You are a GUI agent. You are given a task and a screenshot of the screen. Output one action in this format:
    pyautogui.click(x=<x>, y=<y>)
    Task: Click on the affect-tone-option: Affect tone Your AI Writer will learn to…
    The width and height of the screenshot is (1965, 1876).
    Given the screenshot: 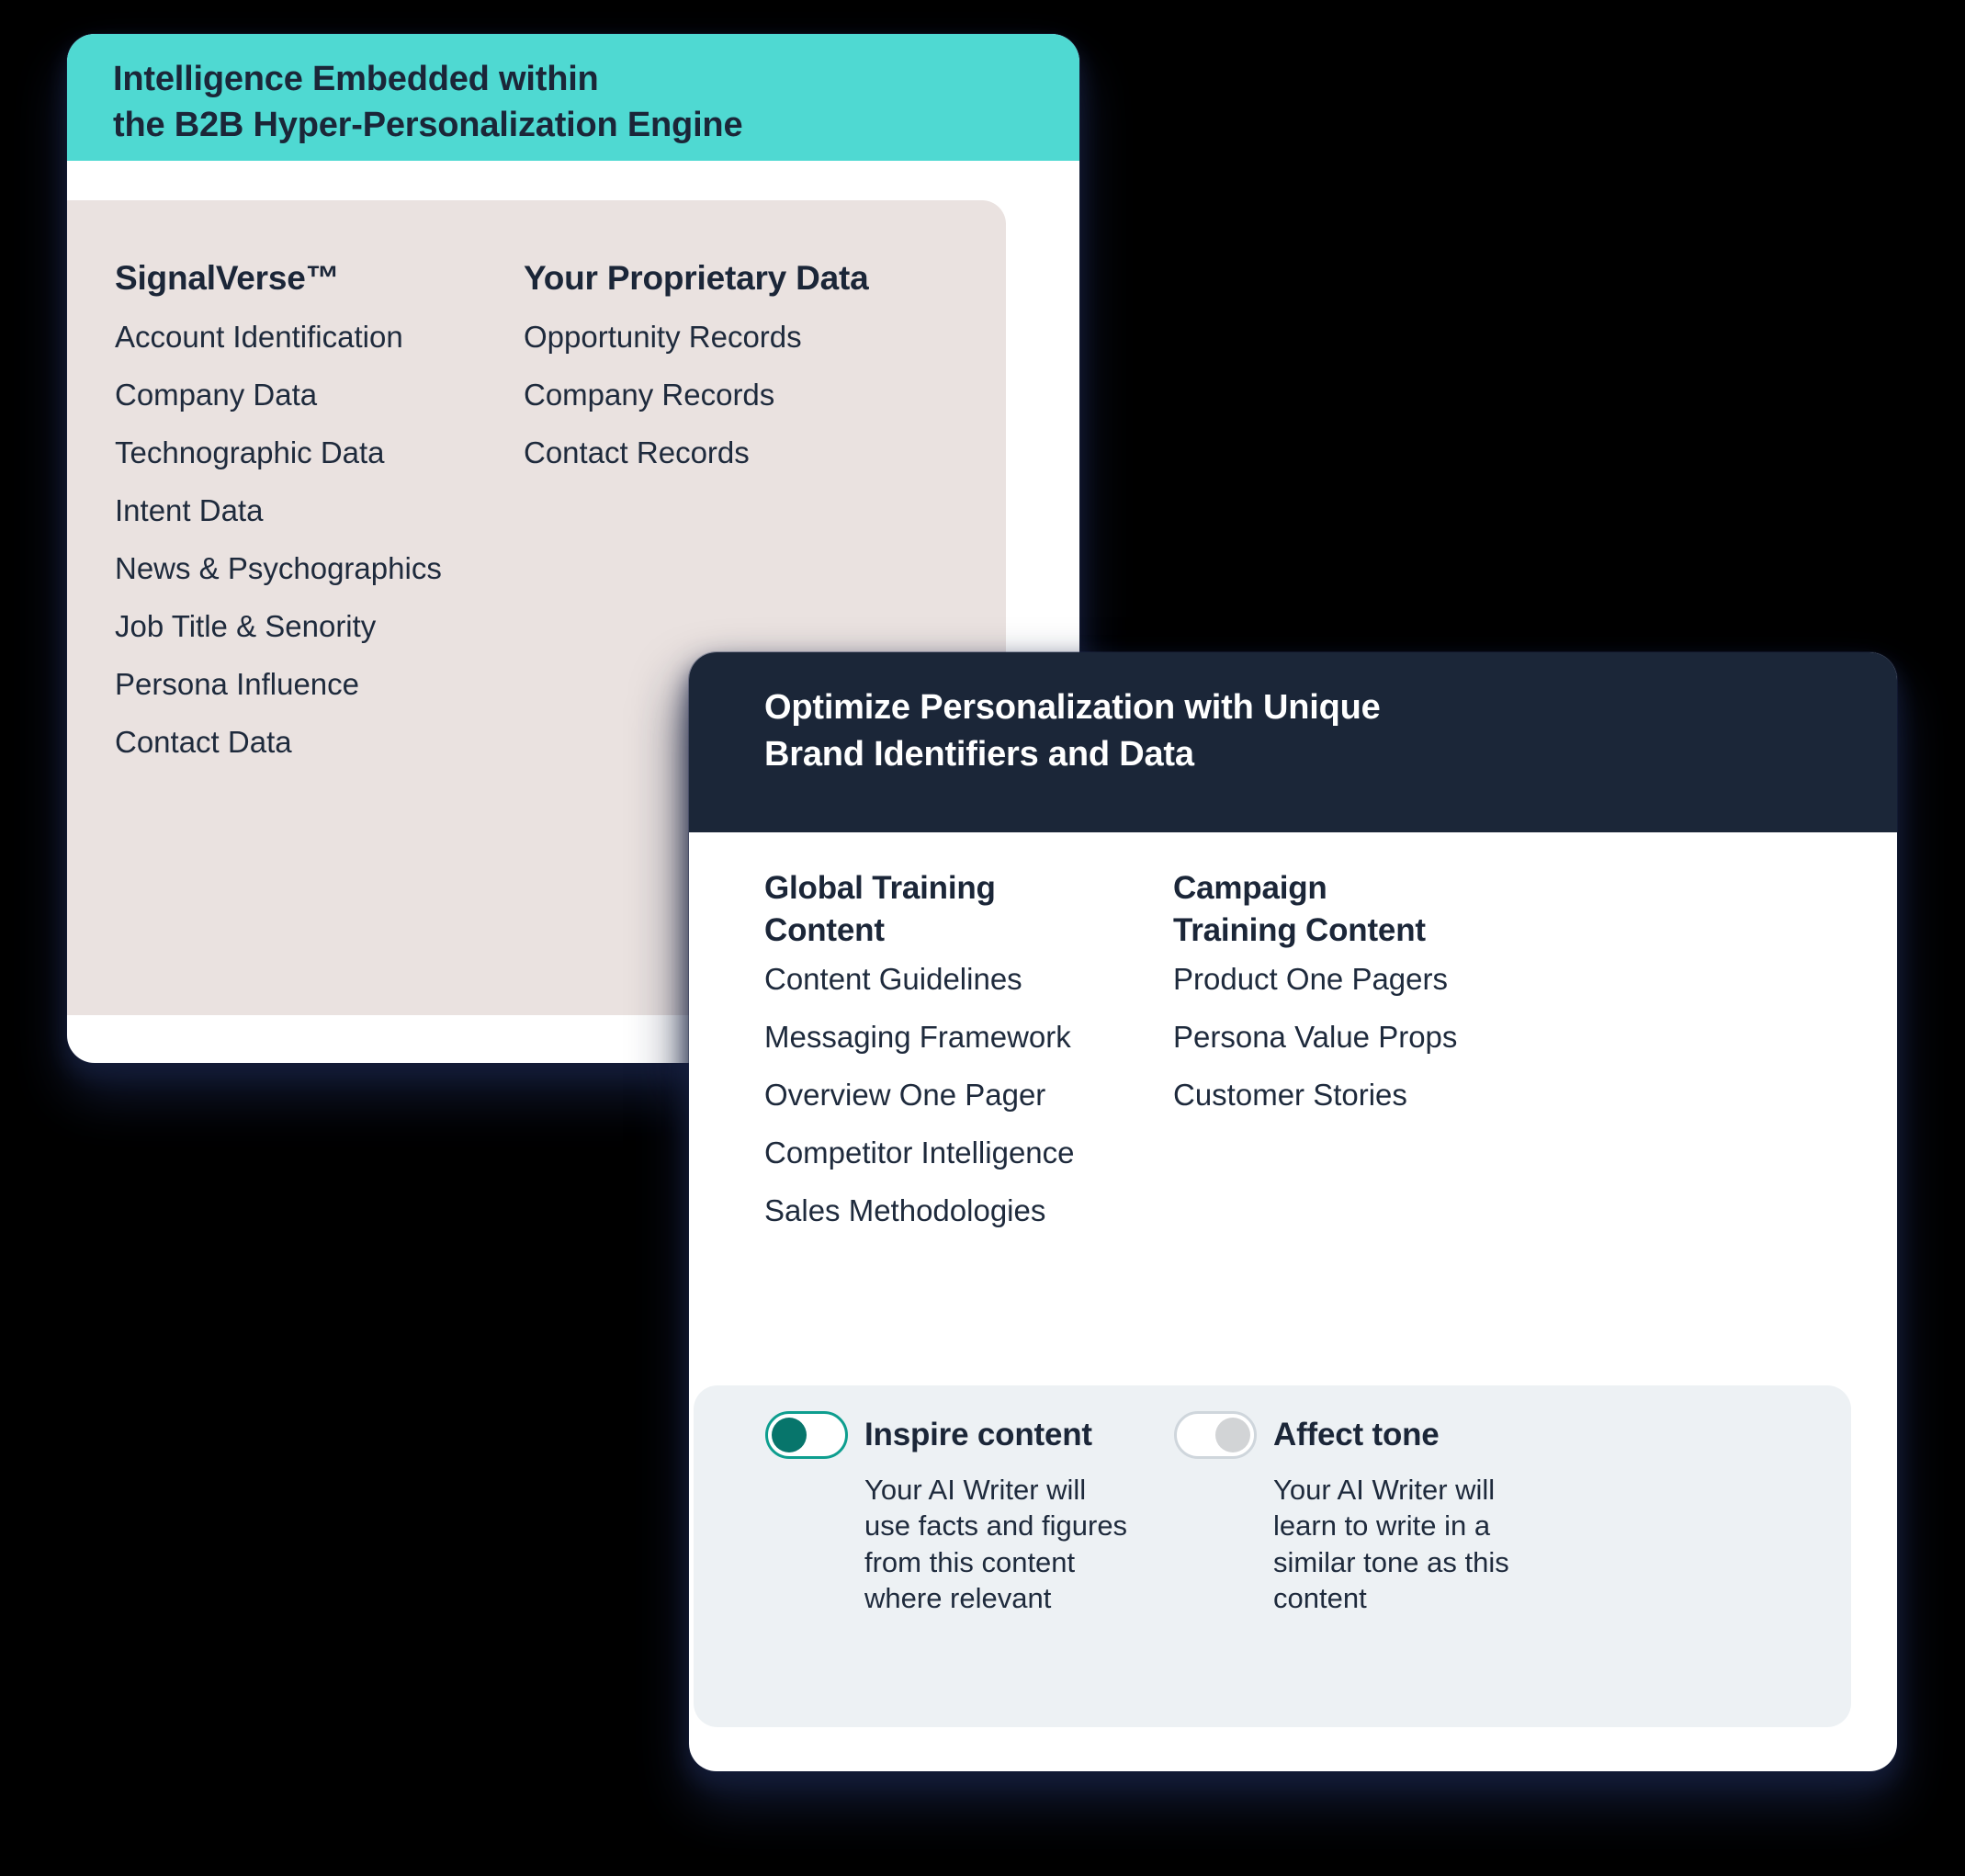 What is the action you would take?
    pyautogui.click(x=1367, y=1569)
    